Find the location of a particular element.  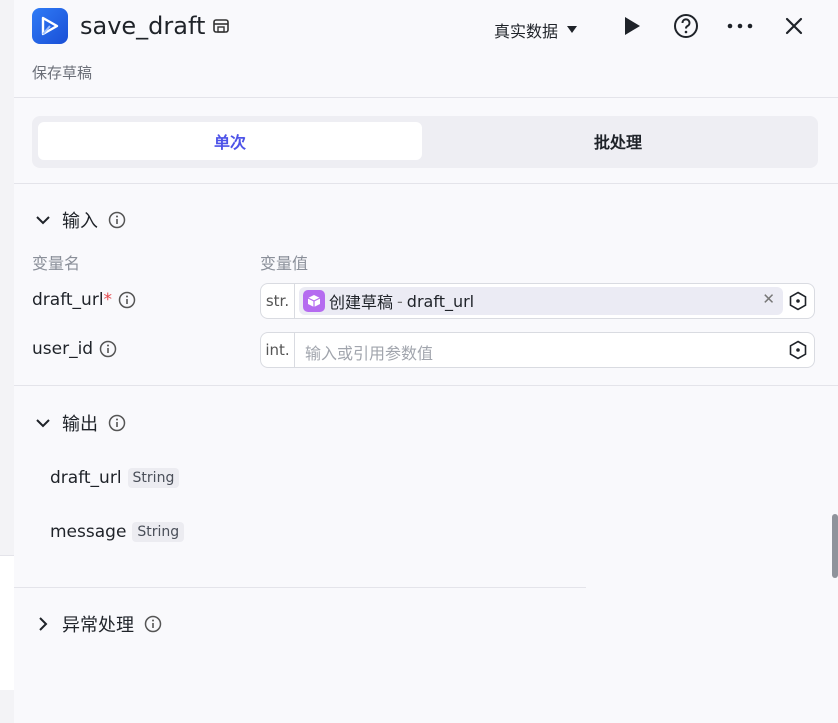

close-icon is located at coordinates (794, 26).